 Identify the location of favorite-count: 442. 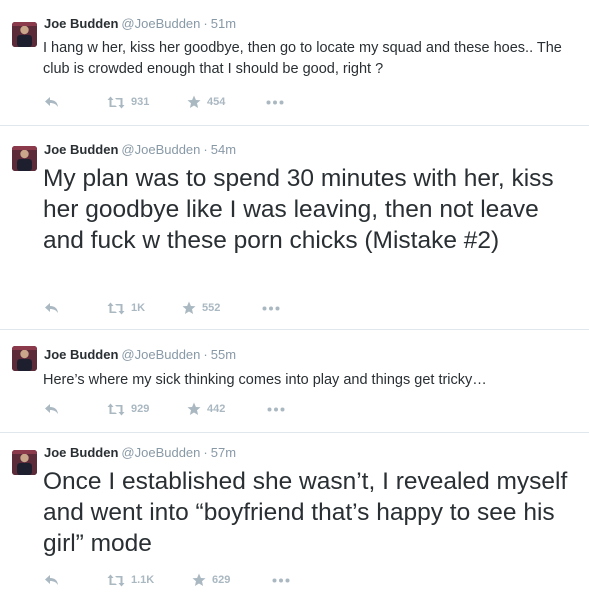
(216, 409).